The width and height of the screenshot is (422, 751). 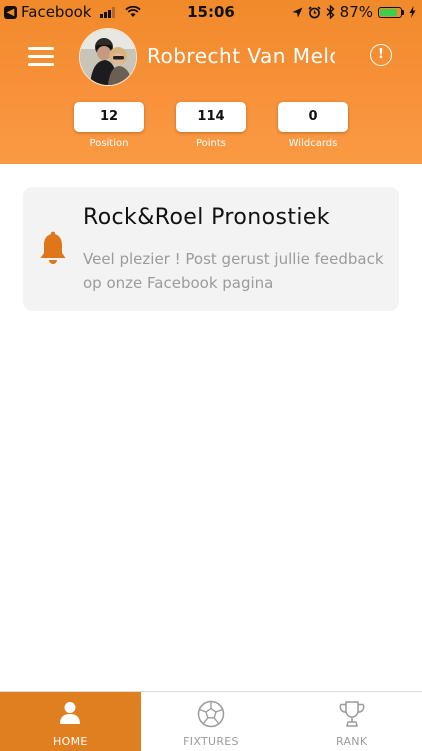 I want to click on person-icon, so click(x=70, y=713).